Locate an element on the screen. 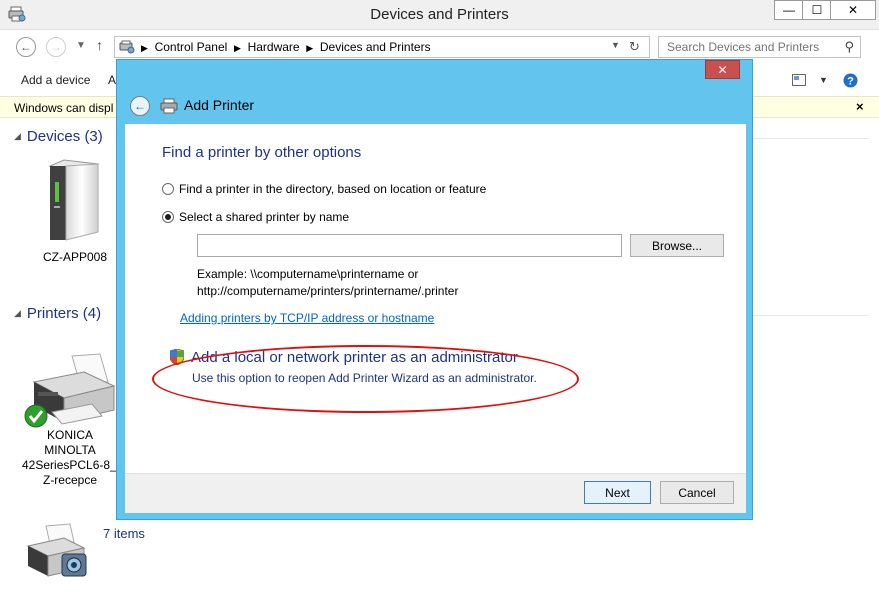  device-label: CZ-APP008 is located at coordinates (75, 257).